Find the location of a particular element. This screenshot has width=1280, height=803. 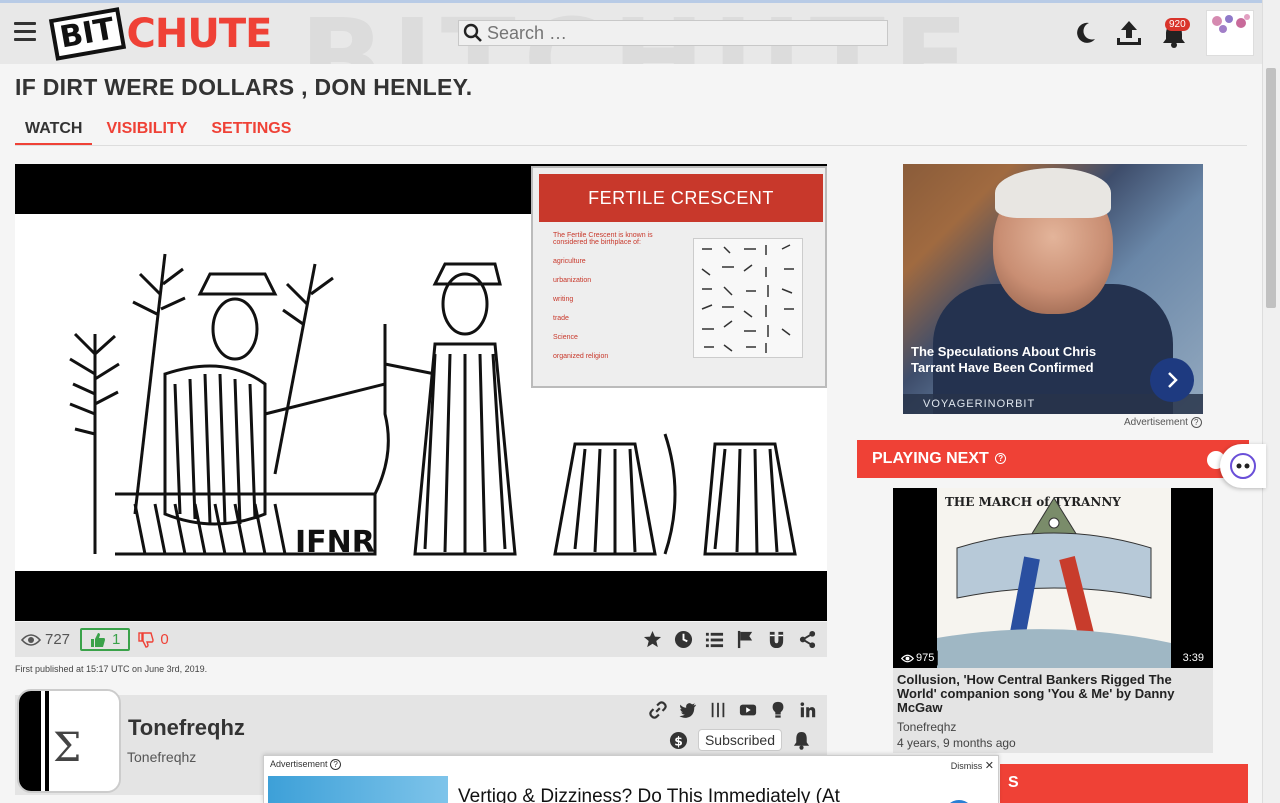

logo-bit-text: BIT is located at coordinates (87, 34).